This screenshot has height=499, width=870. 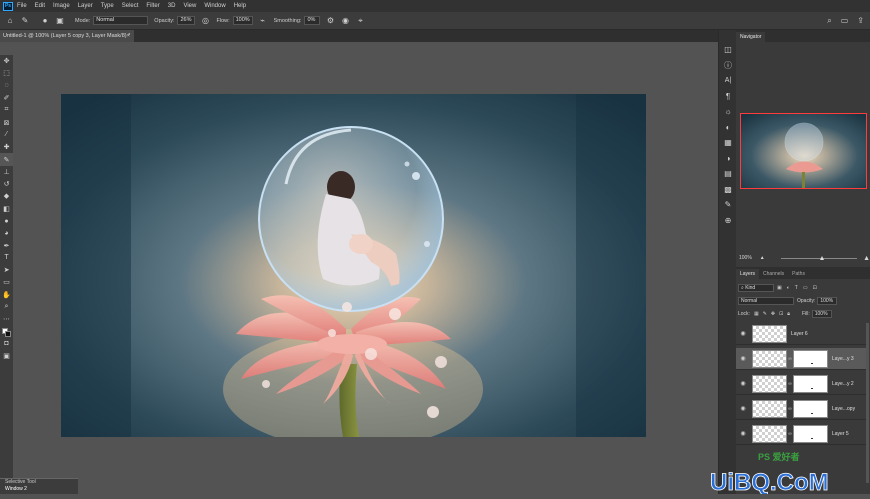 What do you see at coordinates (214, 6) in the screenshot?
I see `menu-window: Window` at bounding box center [214, 6].